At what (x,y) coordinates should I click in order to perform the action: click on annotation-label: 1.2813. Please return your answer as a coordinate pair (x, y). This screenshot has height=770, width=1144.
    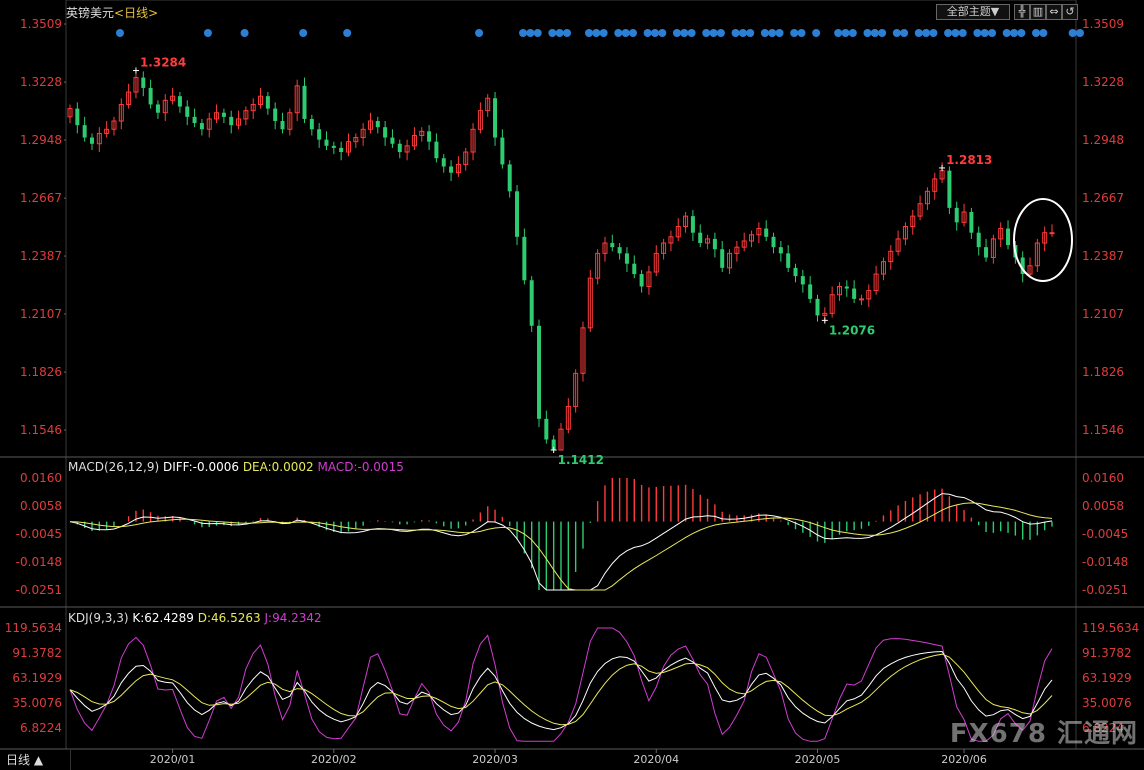
    Looking at the image, I should click on (969, 160).